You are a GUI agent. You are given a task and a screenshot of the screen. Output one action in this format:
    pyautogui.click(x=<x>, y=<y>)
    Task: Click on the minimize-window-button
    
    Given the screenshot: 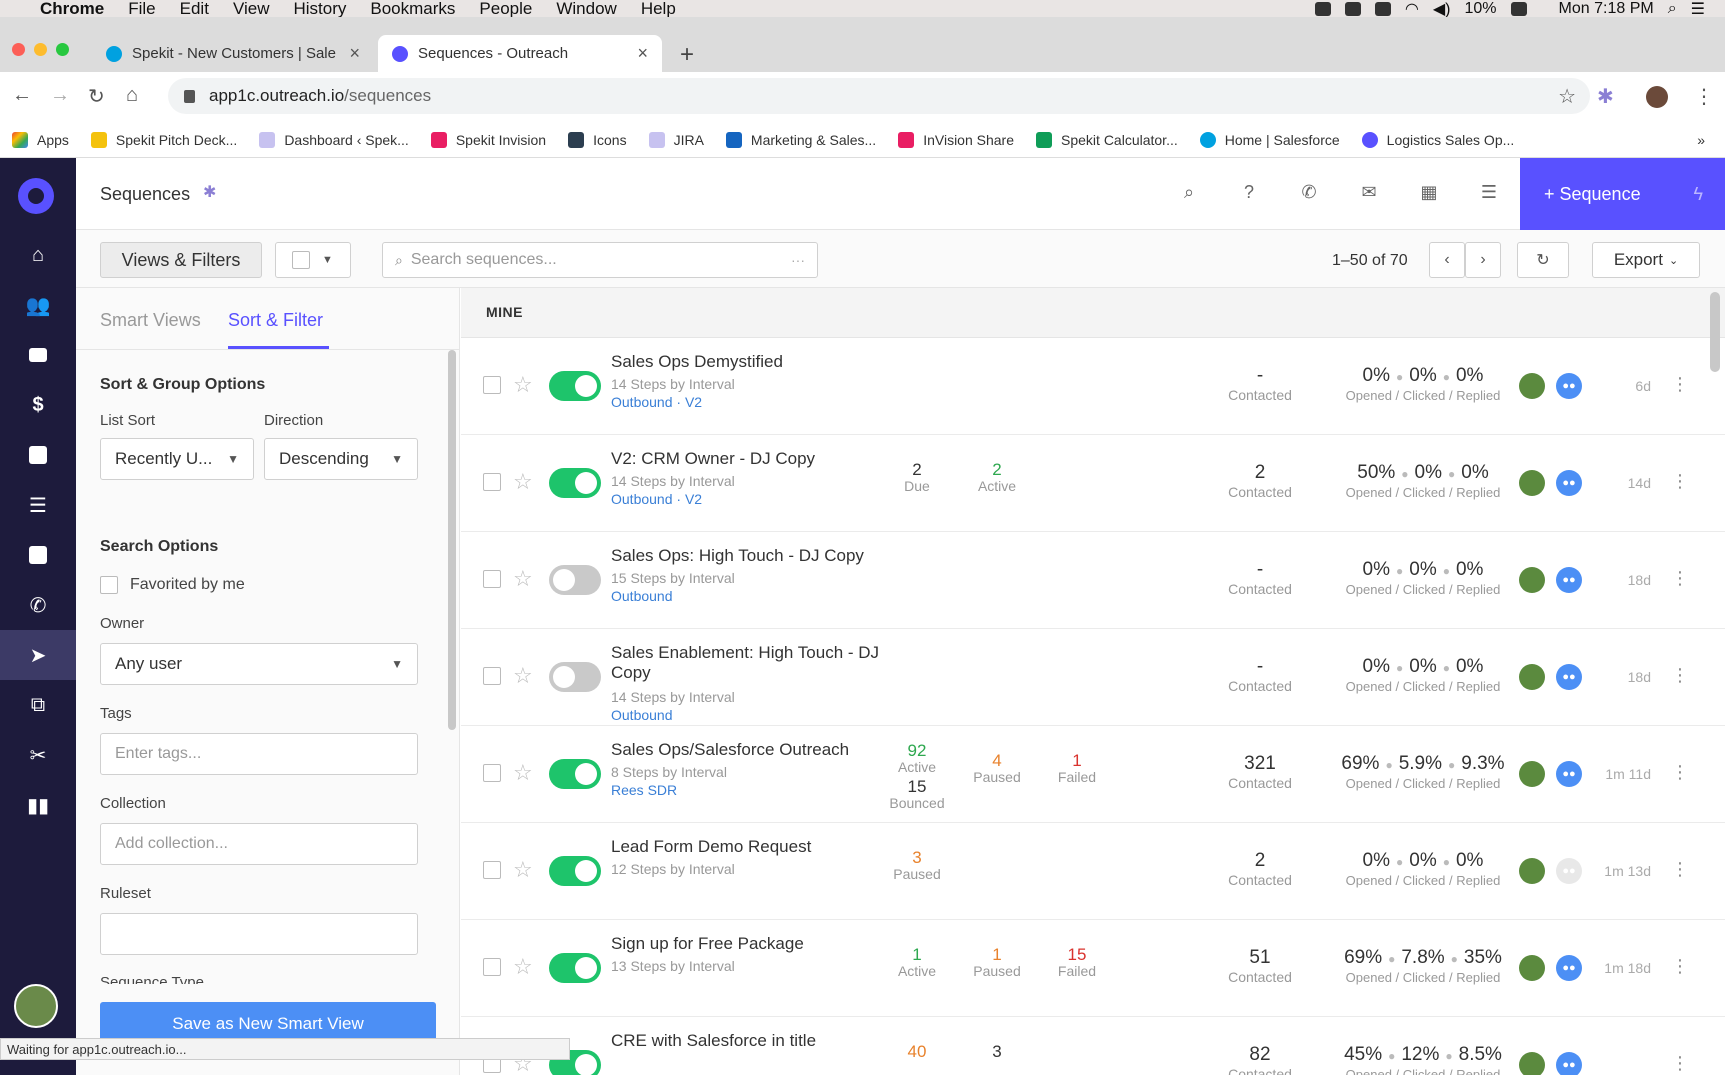 What is the action you would take?
    pyautogui.click(x=40, y=49)
    